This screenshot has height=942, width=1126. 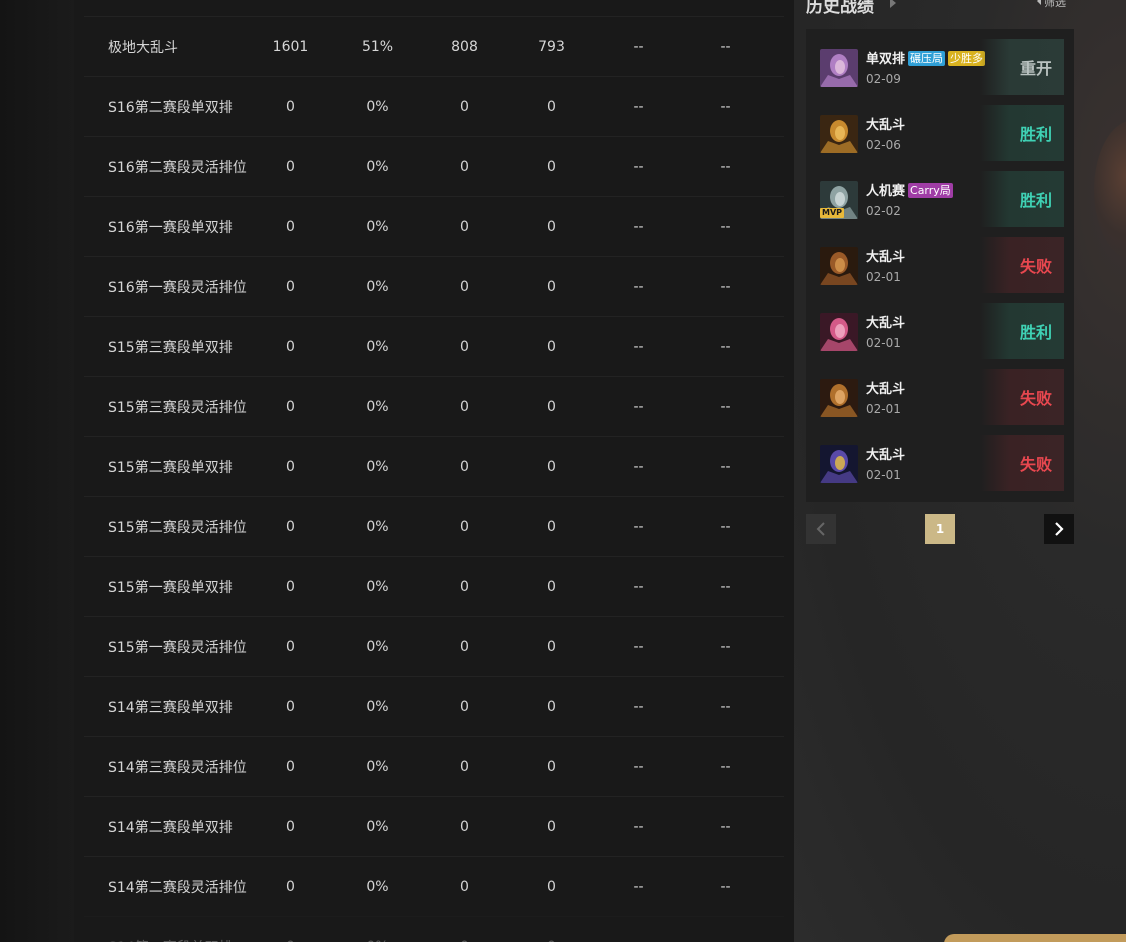 What do you see at coordinates (170, 467) in the screenshot?
I see `queue-name-cell: S15第二赛段单双排` at bounding box center [170, 467].